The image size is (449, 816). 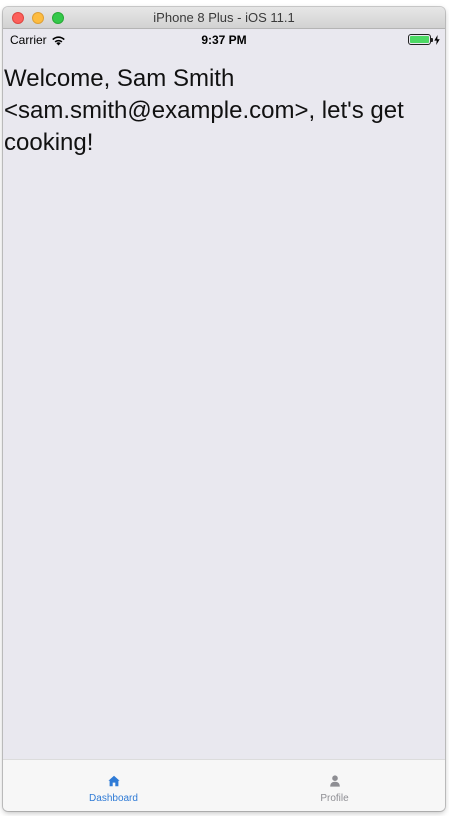 I want to click on tab-dashboard: Dashboard, so click(x=113, y=785).